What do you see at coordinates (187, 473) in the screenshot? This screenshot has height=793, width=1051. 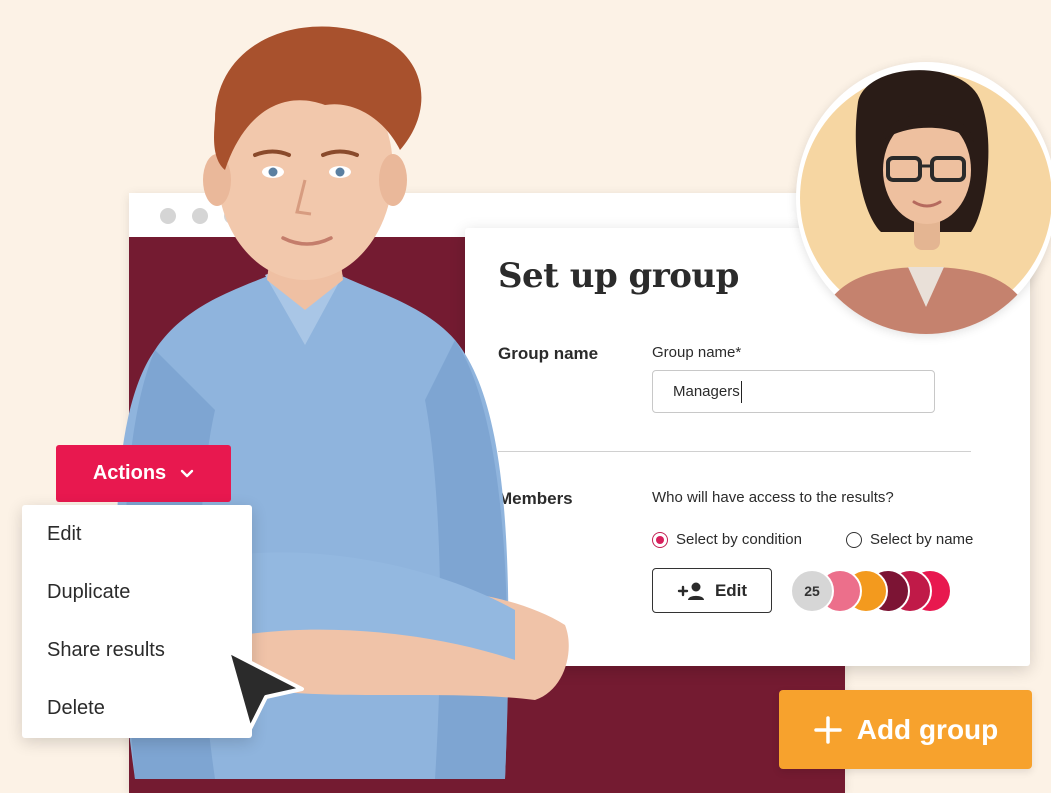 I see `chevron-down-icon` at bounding box center [187, 473].